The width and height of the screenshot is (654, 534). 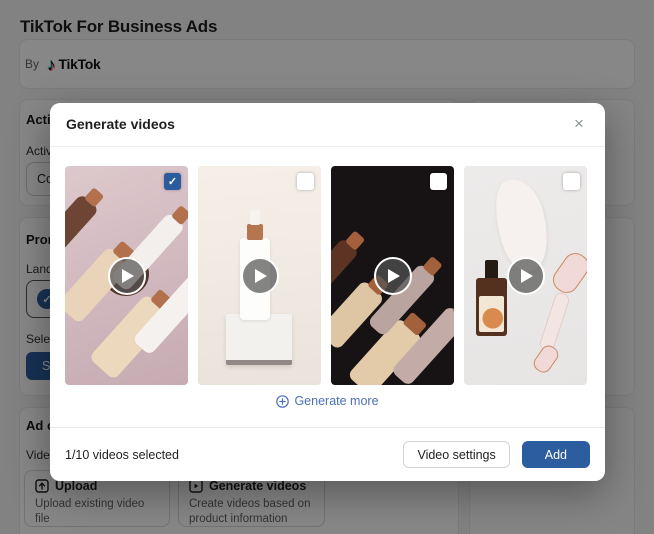 I want to click on add-button: Add, so click(x=555, y=454).